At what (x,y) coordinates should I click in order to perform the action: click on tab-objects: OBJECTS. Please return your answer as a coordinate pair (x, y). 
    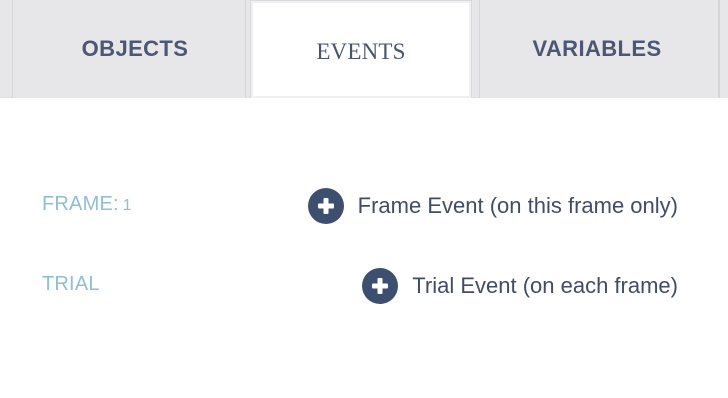
    Looking at the image, I should click on (129, 49).